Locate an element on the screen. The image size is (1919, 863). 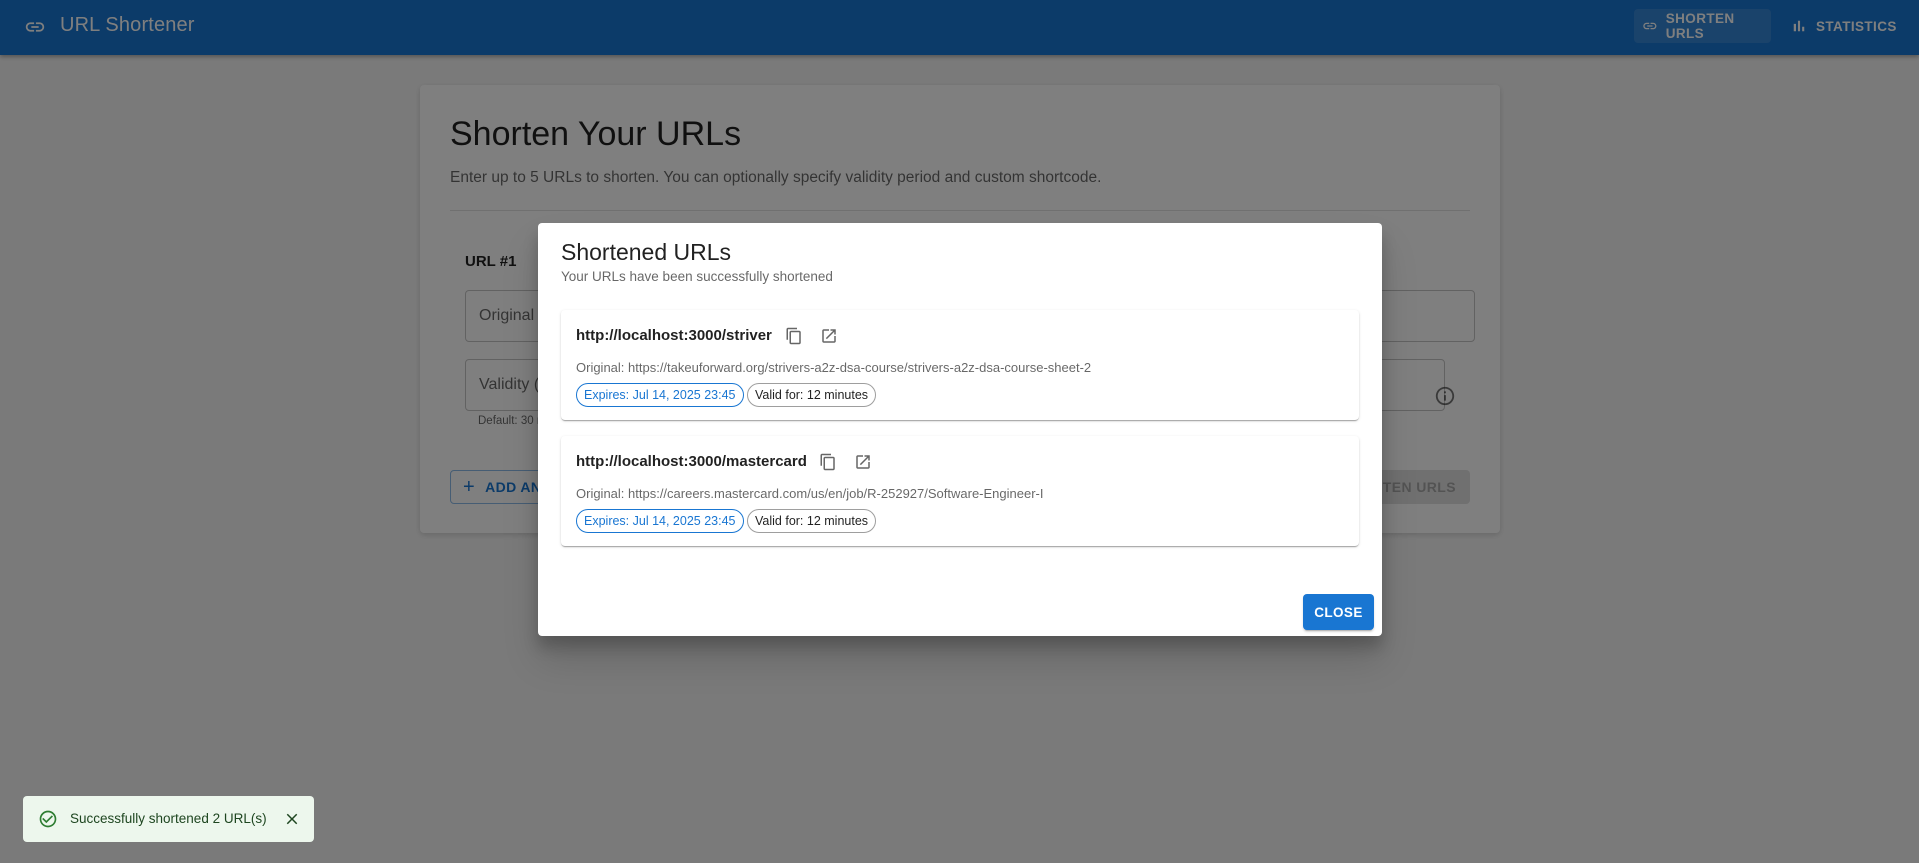
check-circle-icon is located at coordinates (48, 819).